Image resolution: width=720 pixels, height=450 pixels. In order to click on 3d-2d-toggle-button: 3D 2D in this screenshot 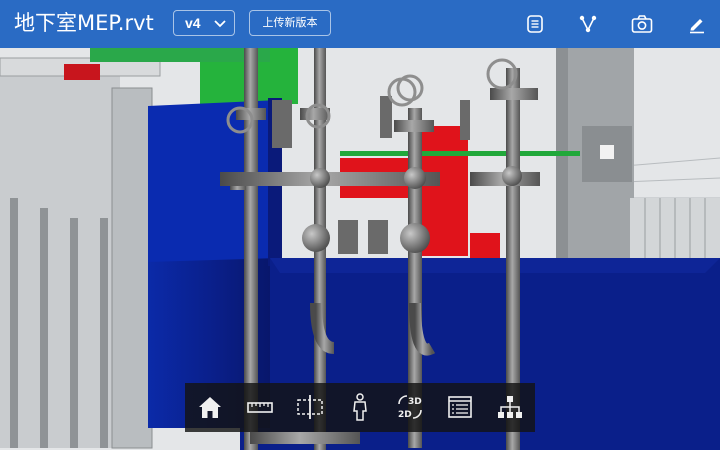, I will do `click(410, 407)`.